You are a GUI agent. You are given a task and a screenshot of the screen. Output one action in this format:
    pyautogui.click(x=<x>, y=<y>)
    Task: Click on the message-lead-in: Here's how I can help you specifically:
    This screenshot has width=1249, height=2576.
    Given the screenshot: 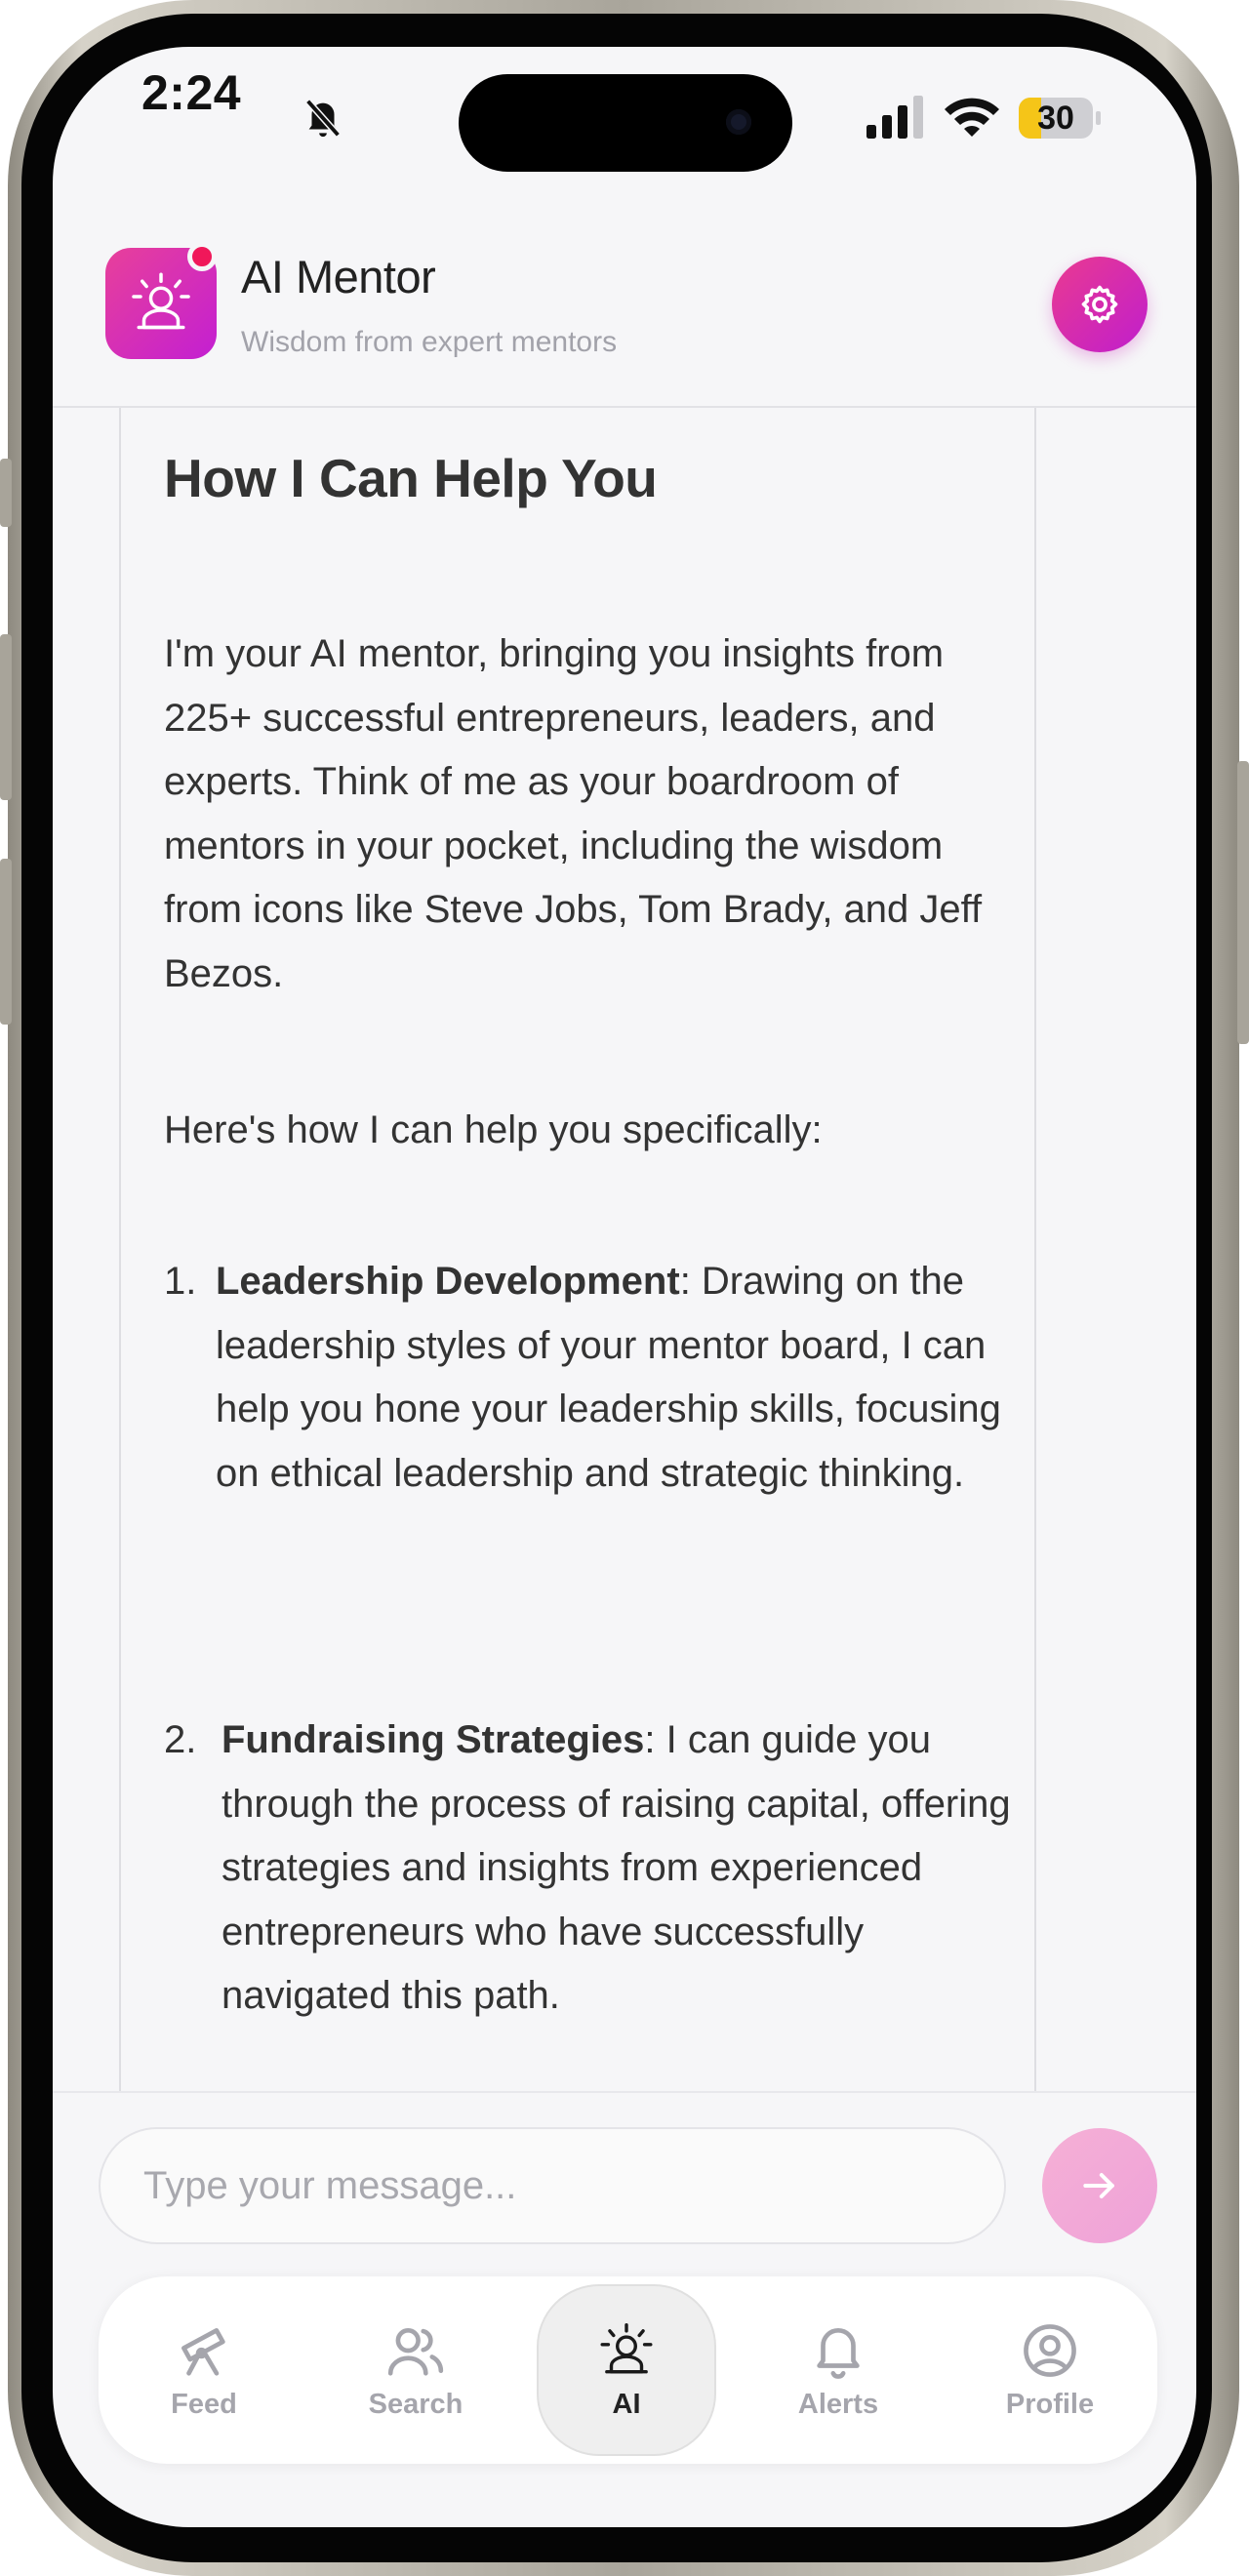 What is the action you would take?
    pyautogui.click(x=493, y=1129)
    